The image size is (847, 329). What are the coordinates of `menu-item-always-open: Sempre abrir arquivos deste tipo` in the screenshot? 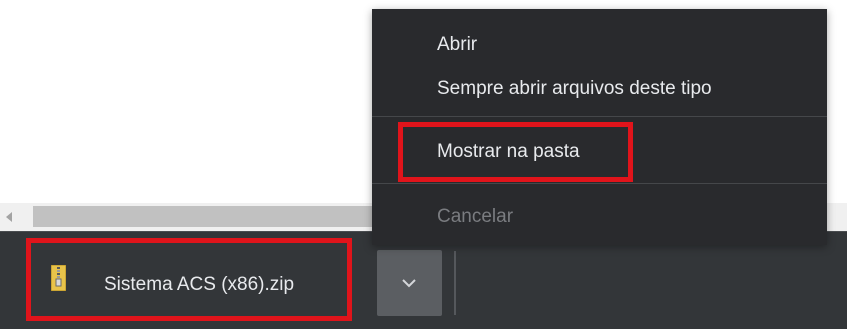 It's located at (599, 89).